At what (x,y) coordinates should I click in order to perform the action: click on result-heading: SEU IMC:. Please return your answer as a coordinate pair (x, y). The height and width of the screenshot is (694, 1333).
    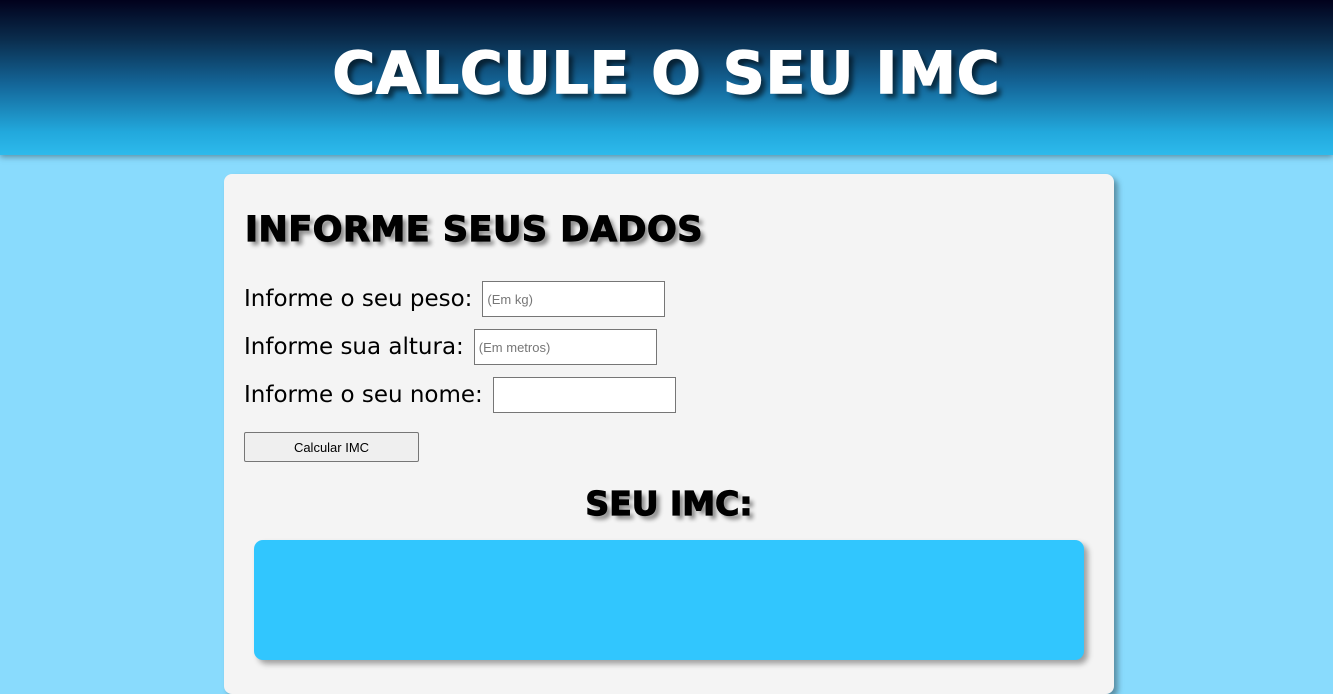
    Looking at the image, I should click on (669, 503).